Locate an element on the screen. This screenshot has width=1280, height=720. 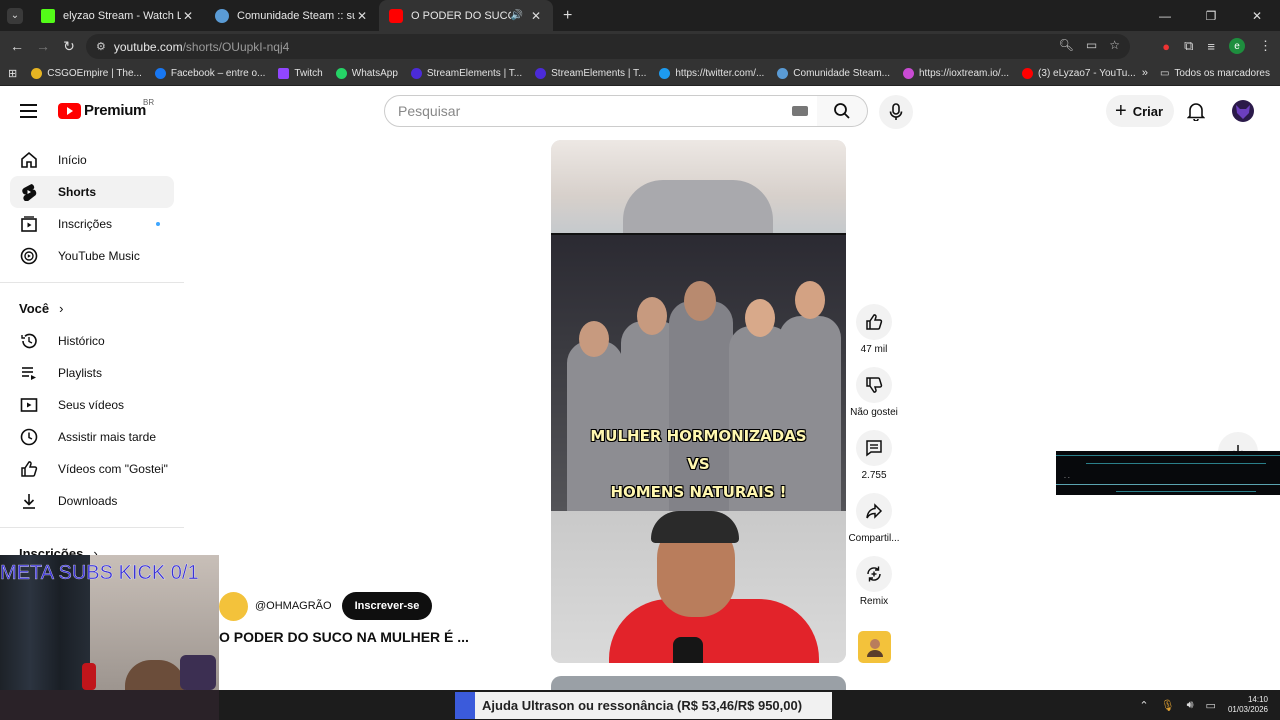
sidebar-item-youtube-music: YouTube Music is located at coordinates (92, 256).